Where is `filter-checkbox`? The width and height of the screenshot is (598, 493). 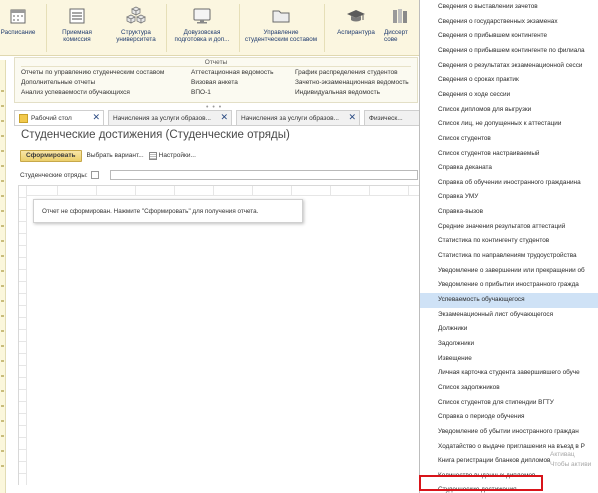 filter-checkbox is located at coordinates (94, 175).